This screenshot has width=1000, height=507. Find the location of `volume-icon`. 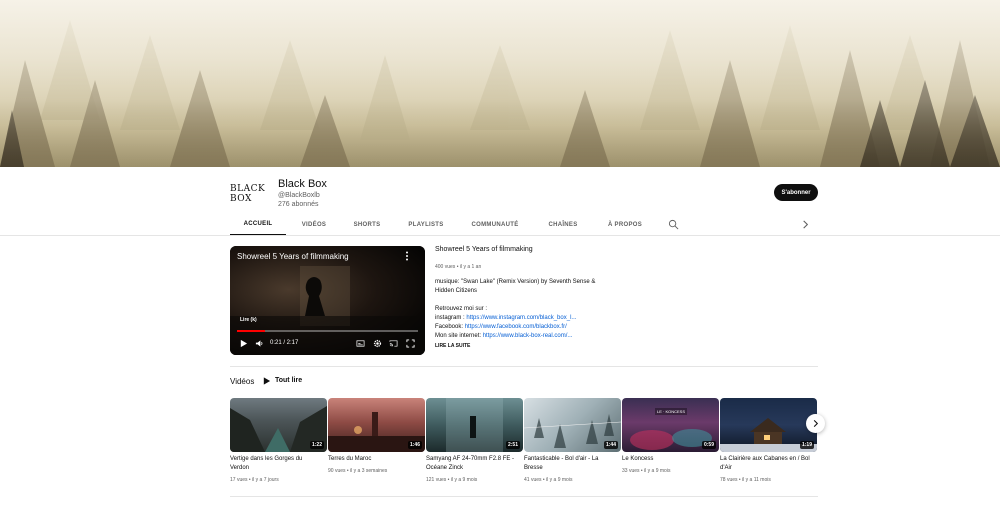

volume-icon is located at coordinates (259, 343).